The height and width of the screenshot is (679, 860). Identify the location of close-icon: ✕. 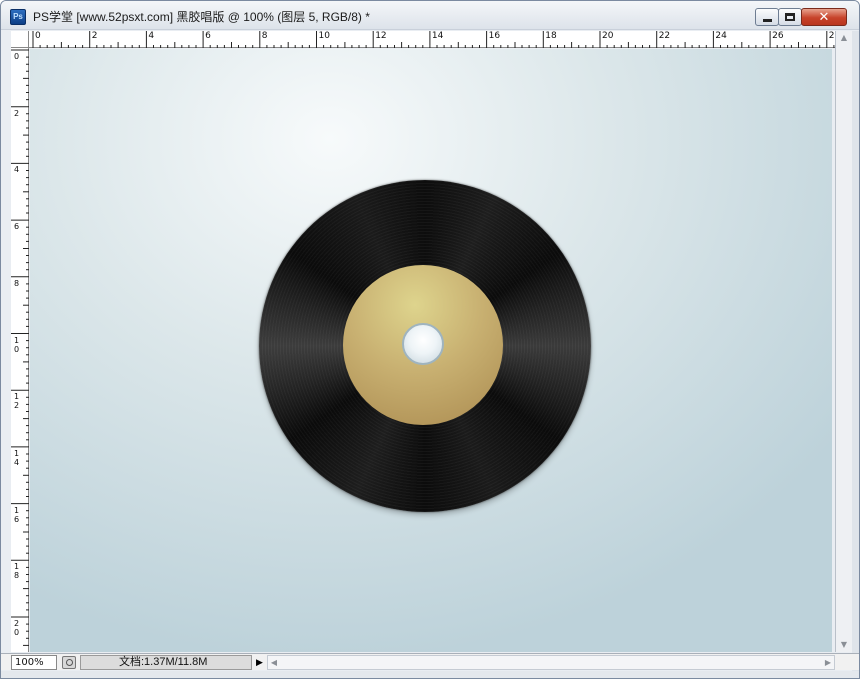
(824, 17).